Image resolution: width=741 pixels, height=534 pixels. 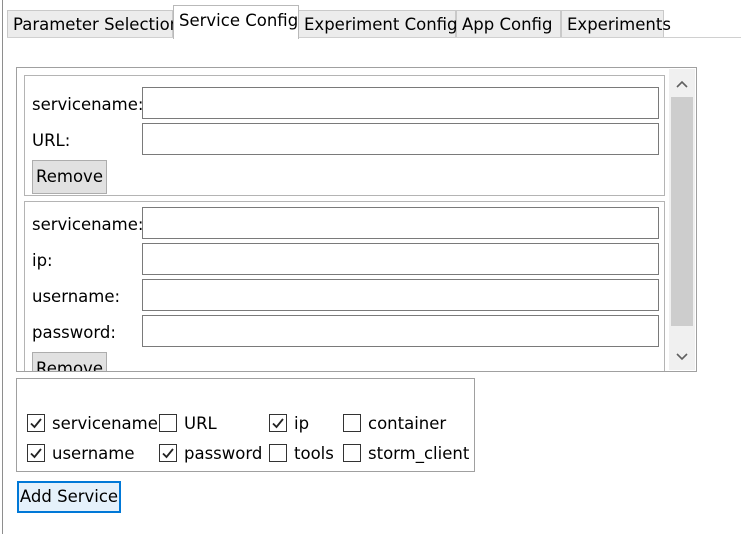 I want to click on add-service-button: Add Service, so click(x=69, y=497).